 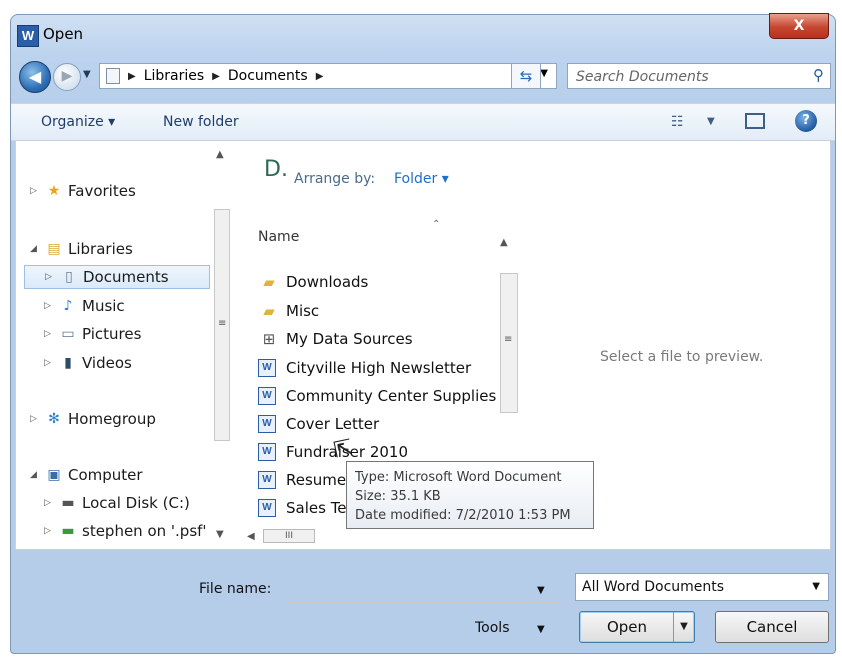 I want to click on list-item: ⊞ My Data Sources, so click(x=335, y=339).